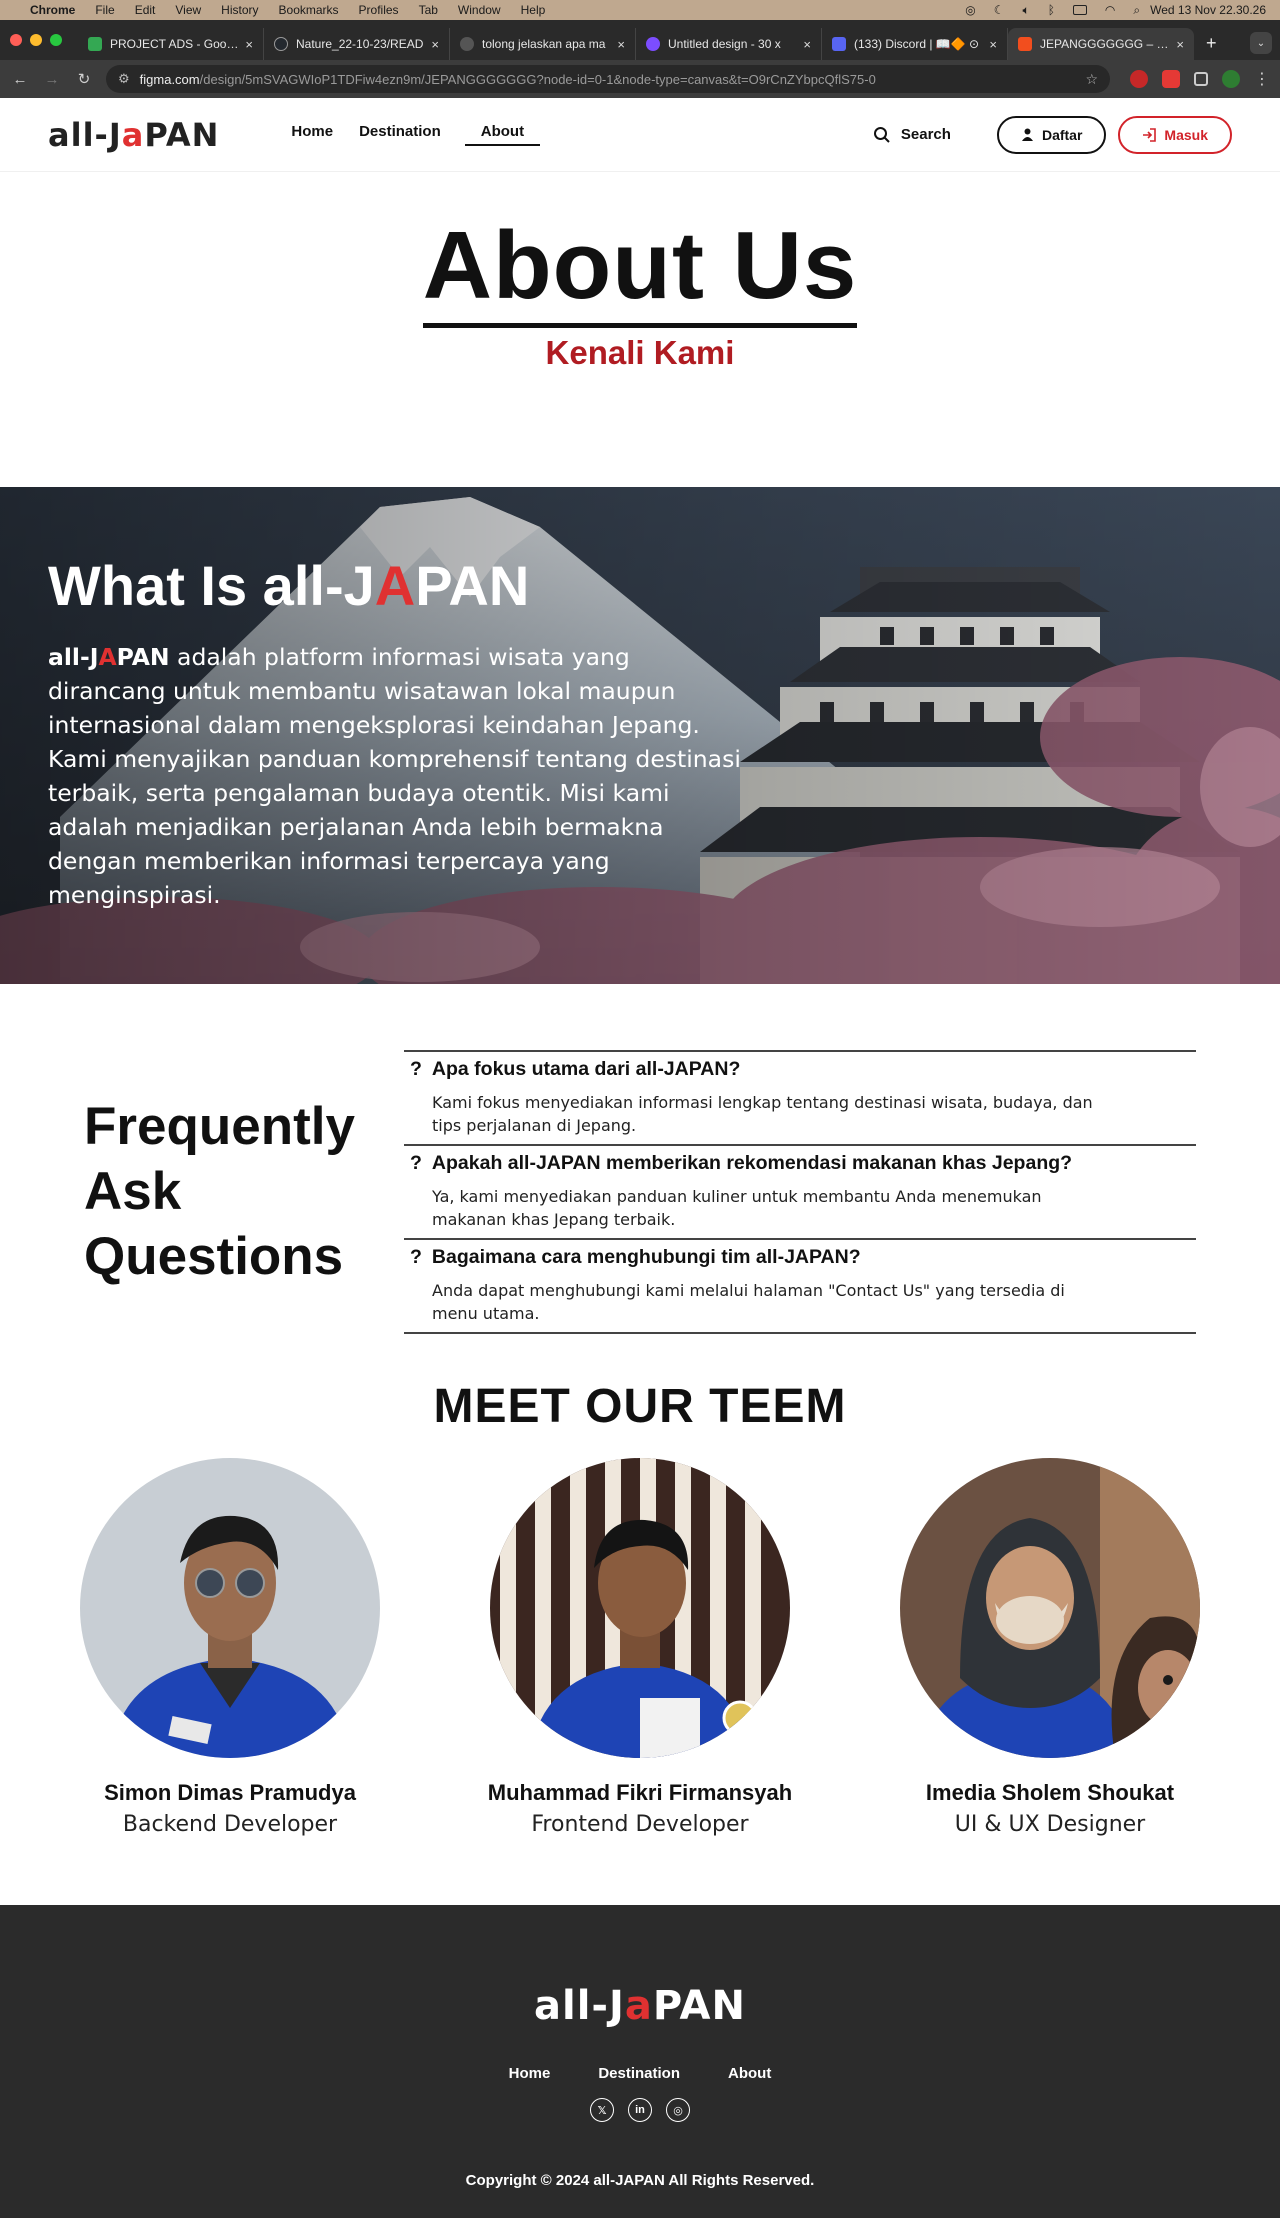  Describe the element at coordinates (395, 585) in the screenshot. I see `what-is-title-accent: A` at that location.